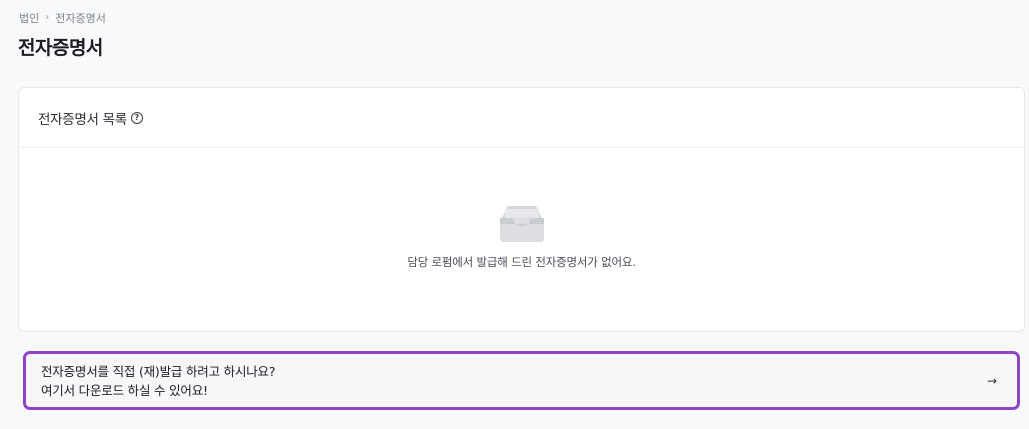 The width and height of the screenshot is (1029, 429). Describe the element at coordinates (60, 48) in the screenshot. I see `page-title: 전자증명서` at that location.